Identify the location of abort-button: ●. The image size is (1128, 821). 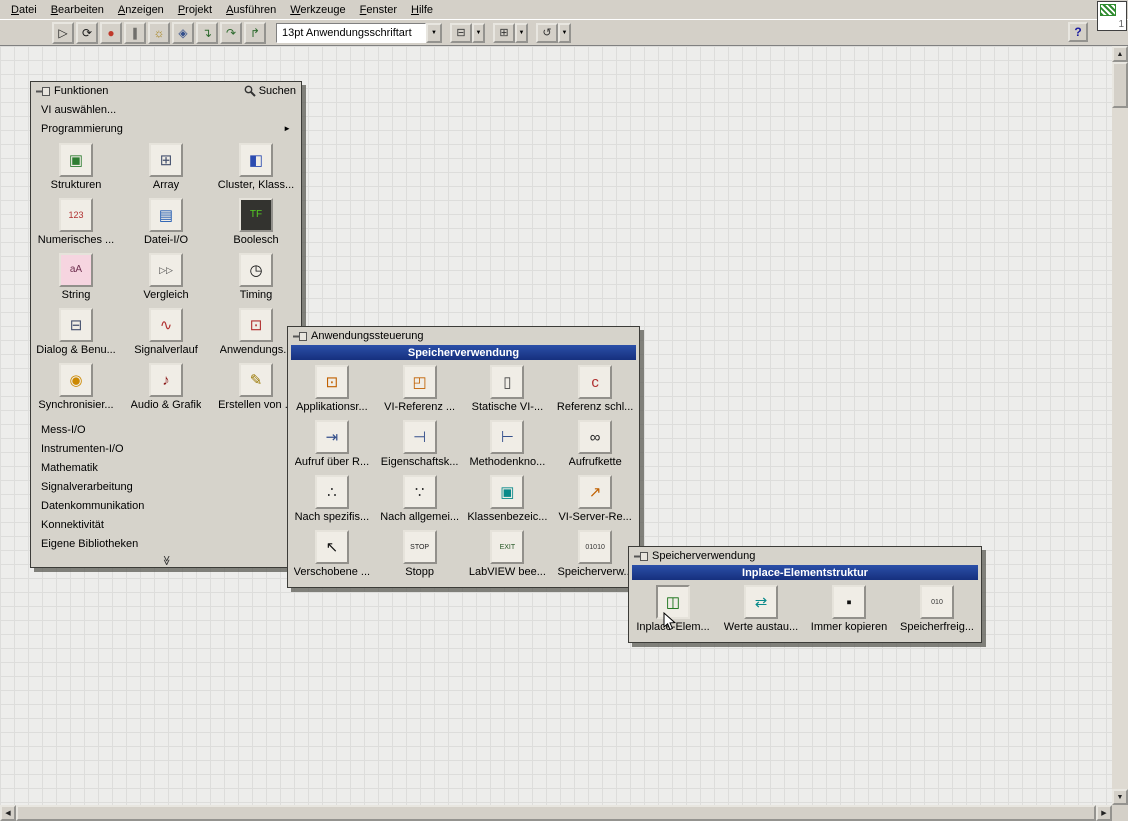
(111, 32).